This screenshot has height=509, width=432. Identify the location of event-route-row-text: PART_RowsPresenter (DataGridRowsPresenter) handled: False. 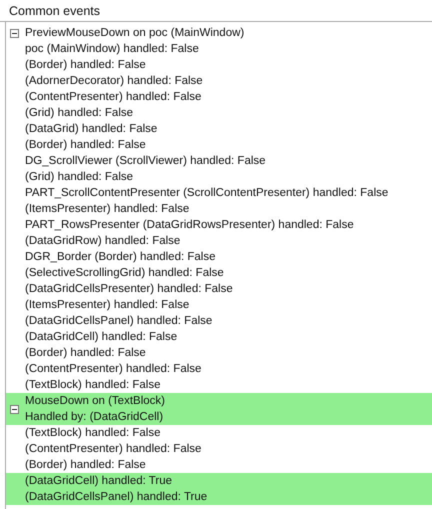
(189, 225).